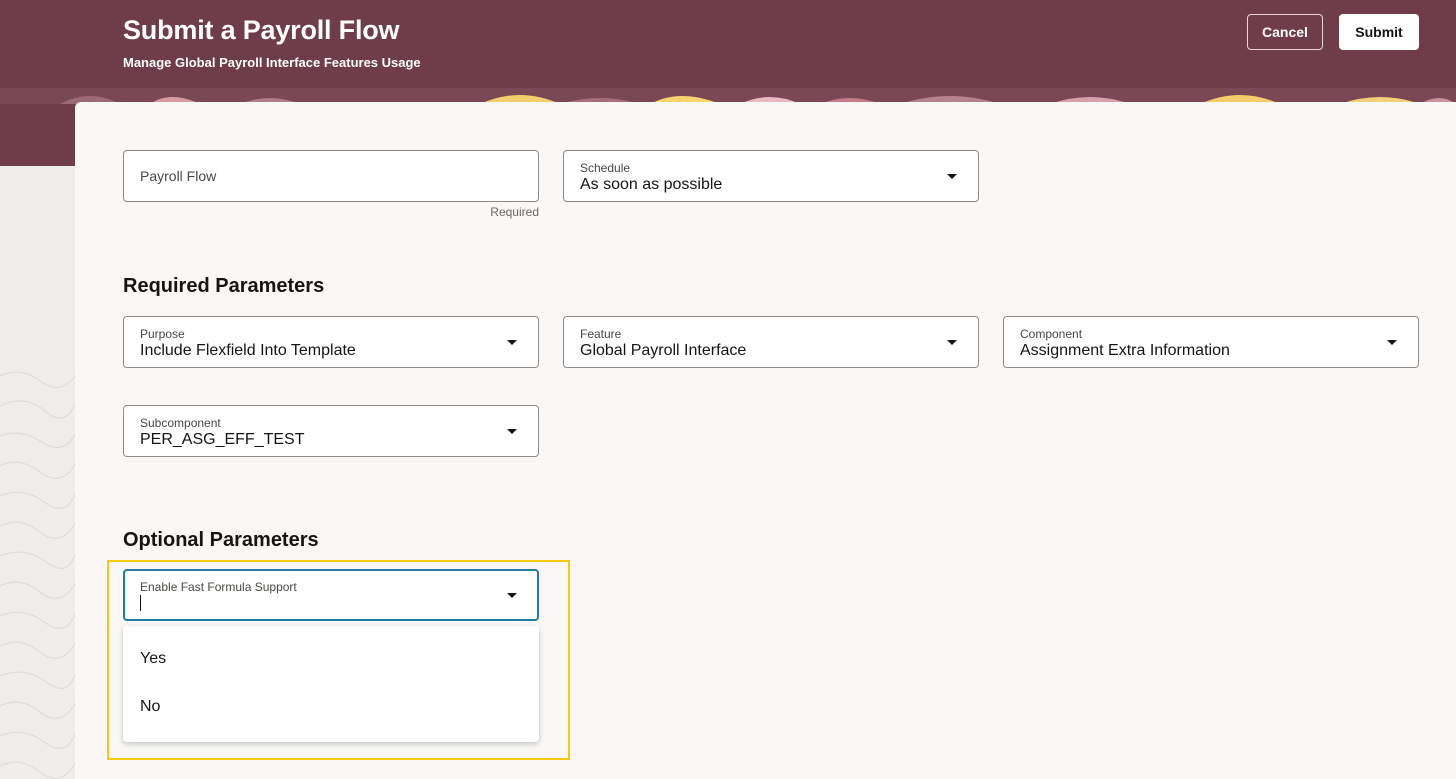  Describe the element at coordinates (1379, 32) in the screenshot. I see `submit-button: Submit` at that location.